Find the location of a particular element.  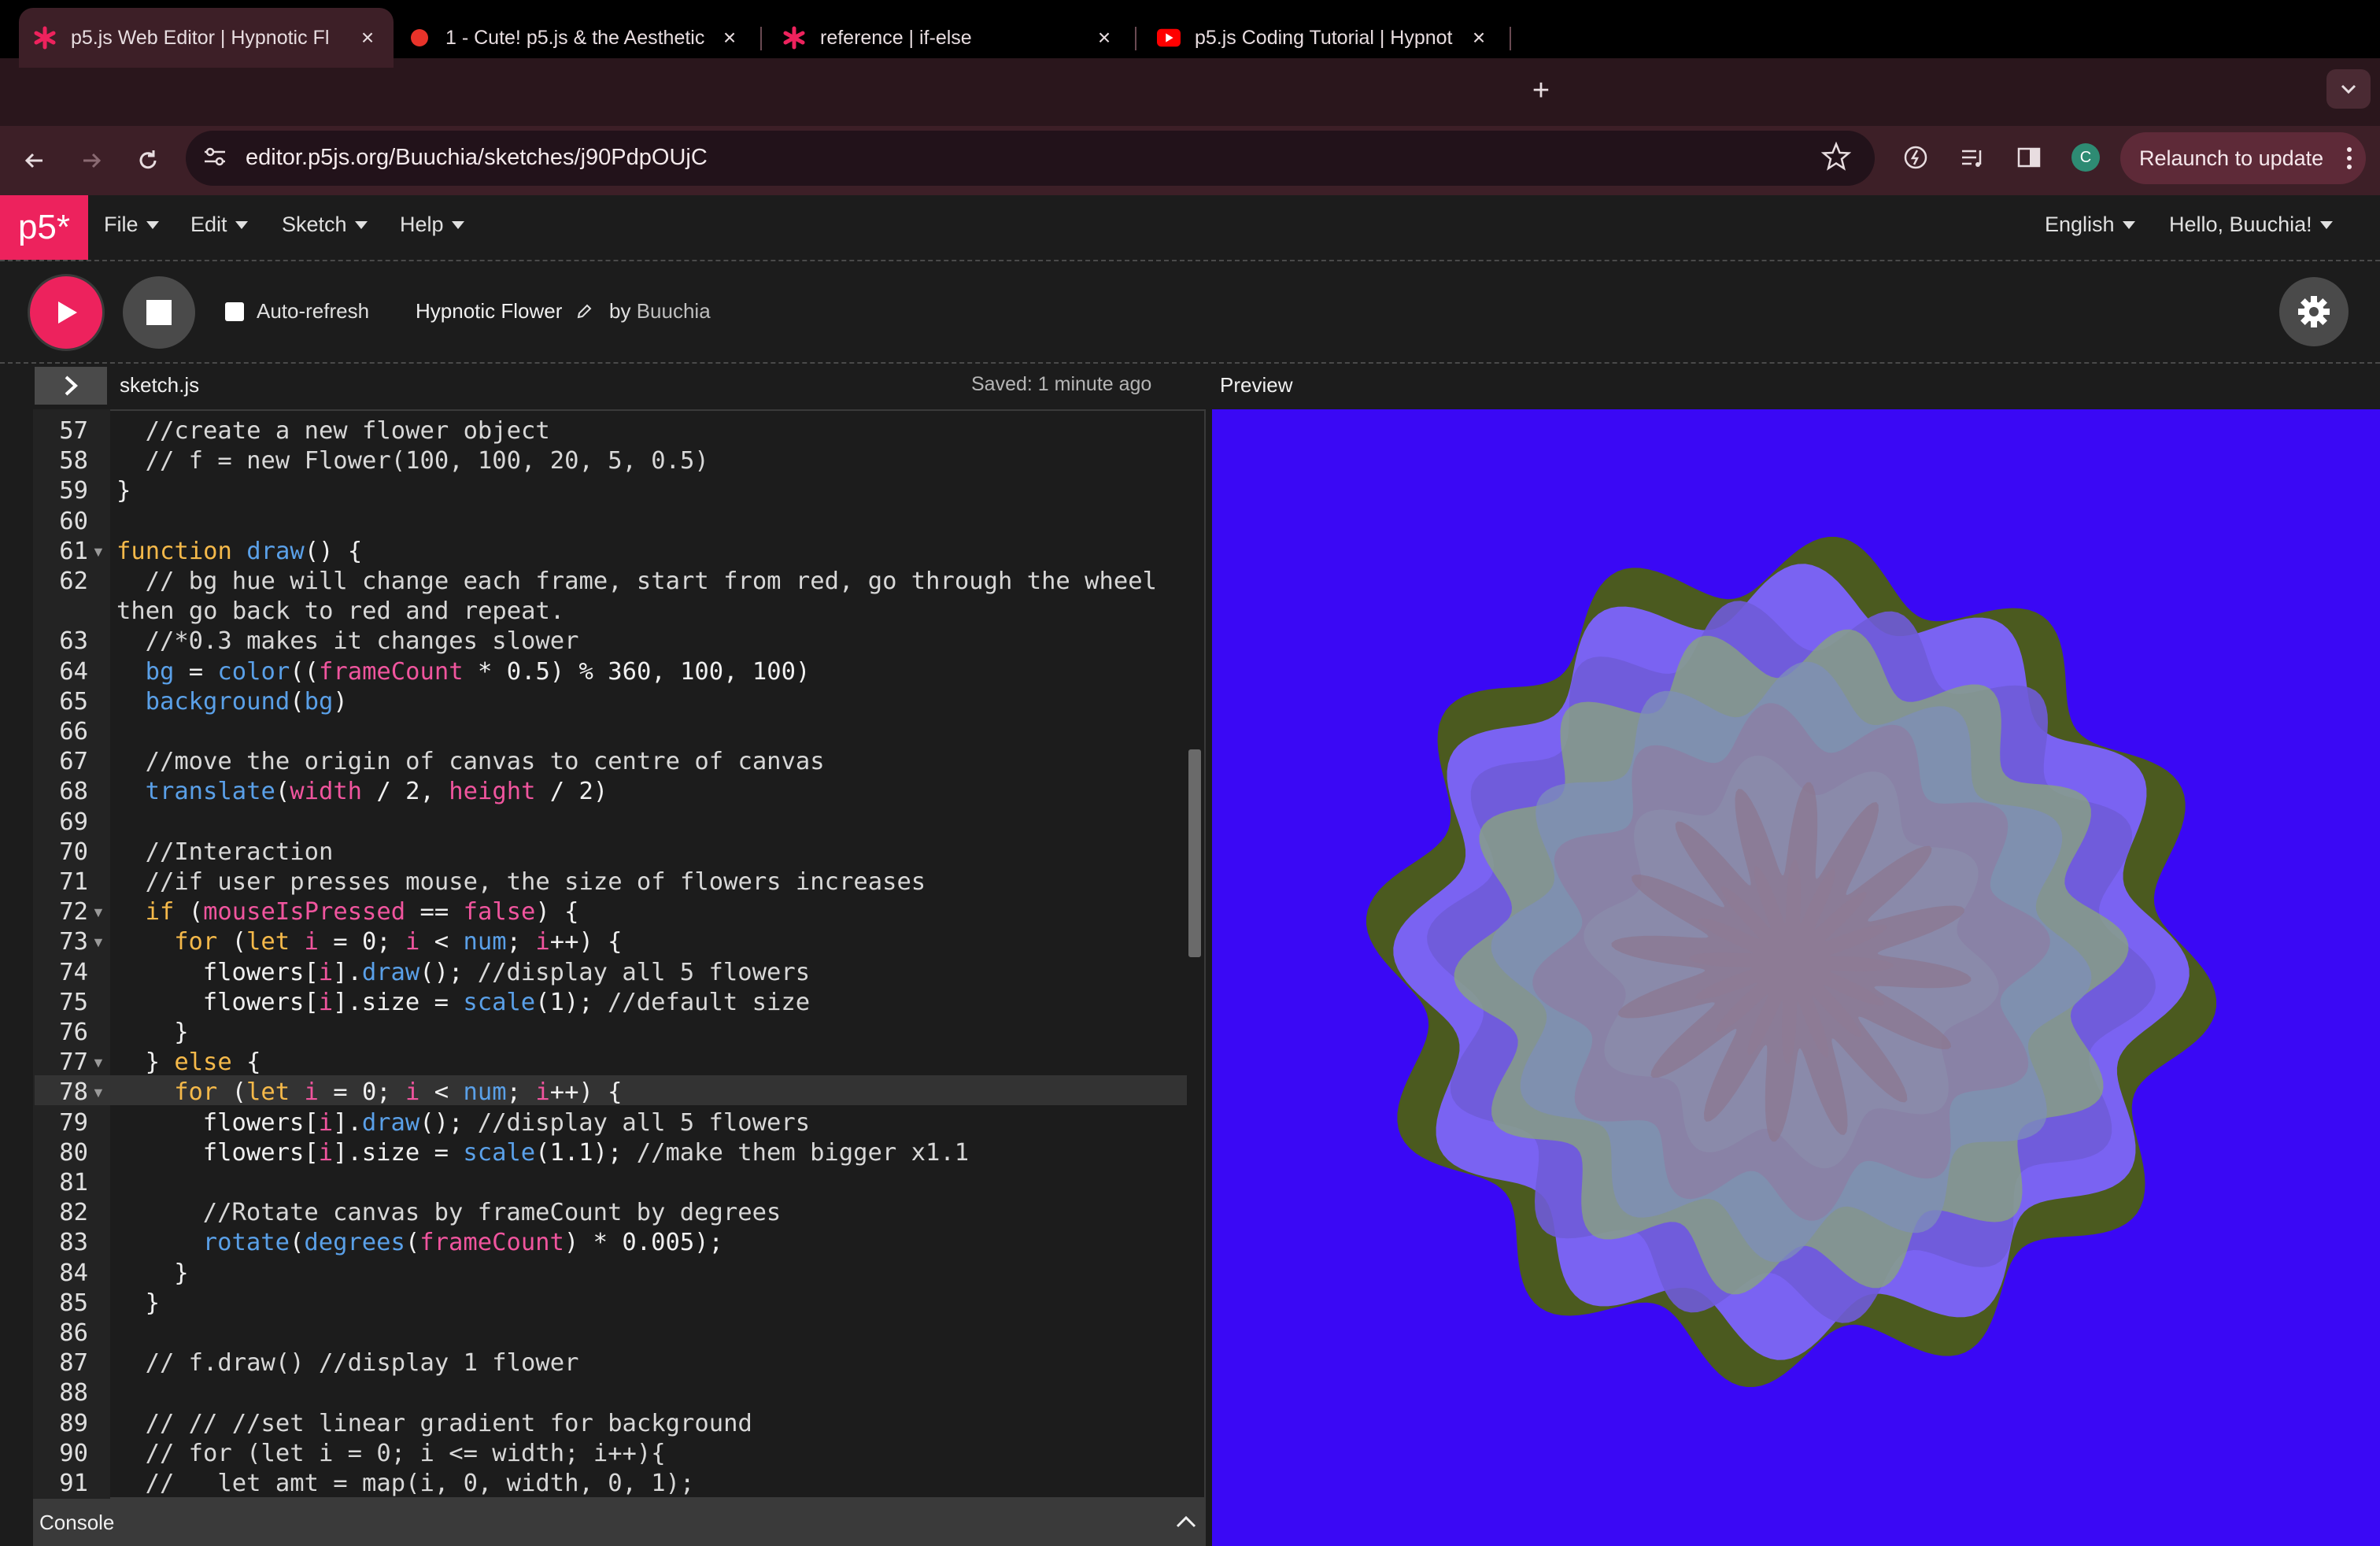

line-number: 57 is located at coordinates (73, 431).